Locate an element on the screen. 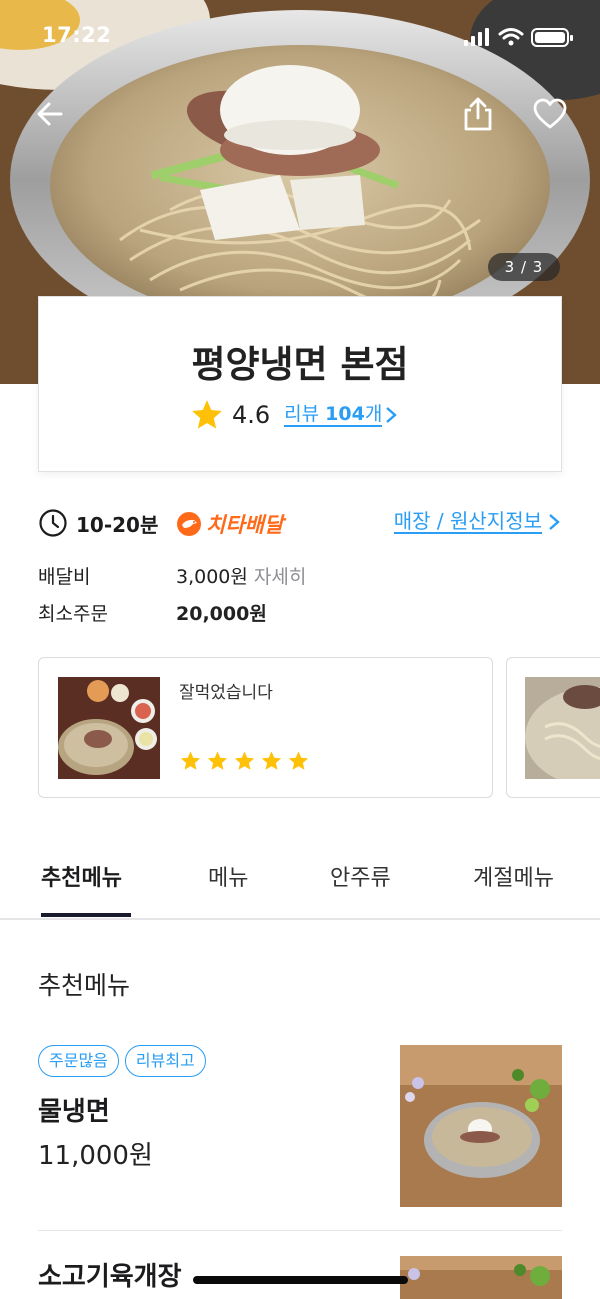  menu-badges: 주문많음 리뷰최고 is located at coordinates (125, 1061).